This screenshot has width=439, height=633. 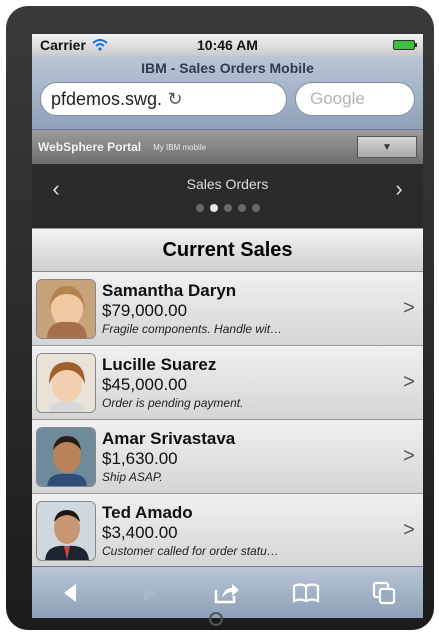 What do you see at coordinates (173, 402) in the screenshot?
I see `order-note: Order is pending payment.` at bounding box center [173, 402].